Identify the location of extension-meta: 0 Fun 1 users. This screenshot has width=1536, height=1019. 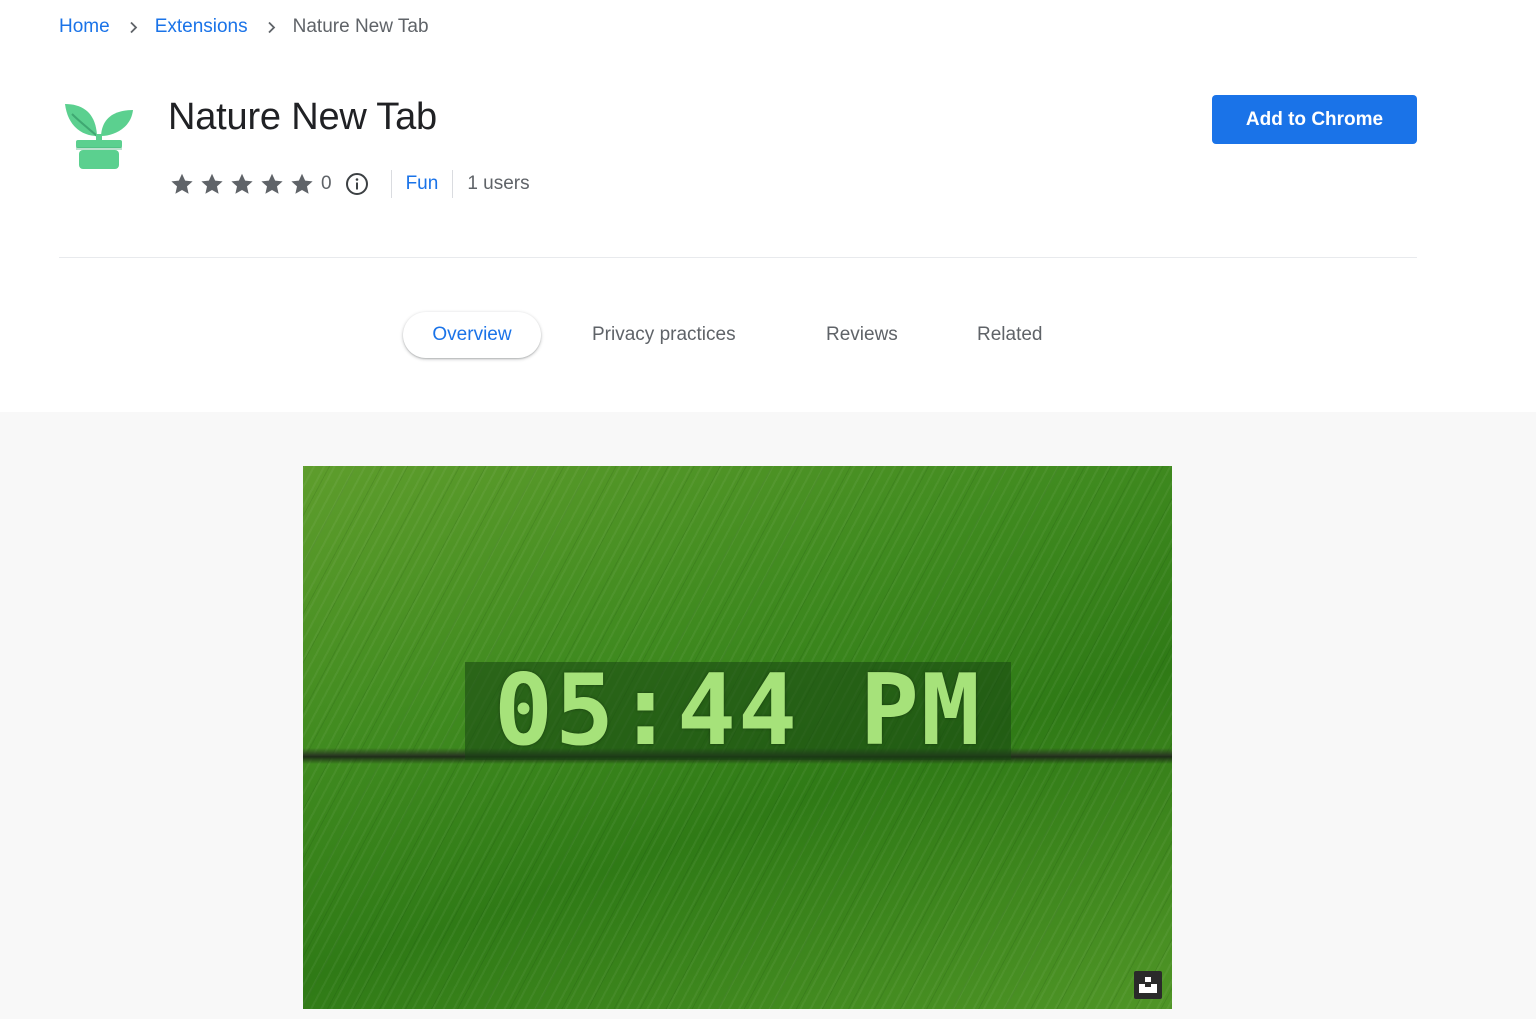
(349, 184).